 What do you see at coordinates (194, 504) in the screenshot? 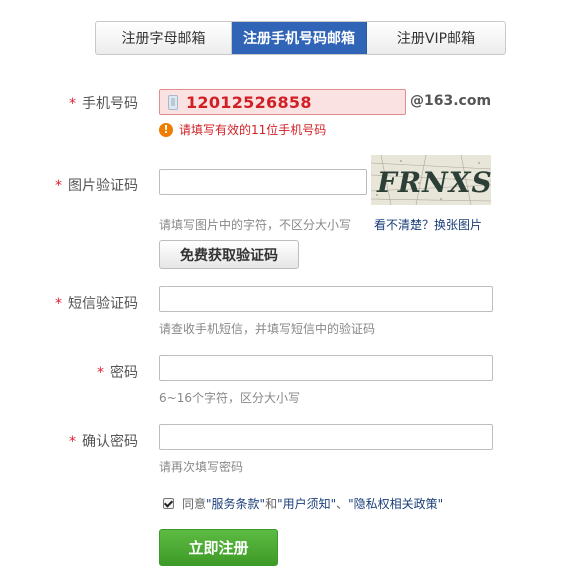
I see `agreement-prefix: 同意` at bounding box center [194, 504].